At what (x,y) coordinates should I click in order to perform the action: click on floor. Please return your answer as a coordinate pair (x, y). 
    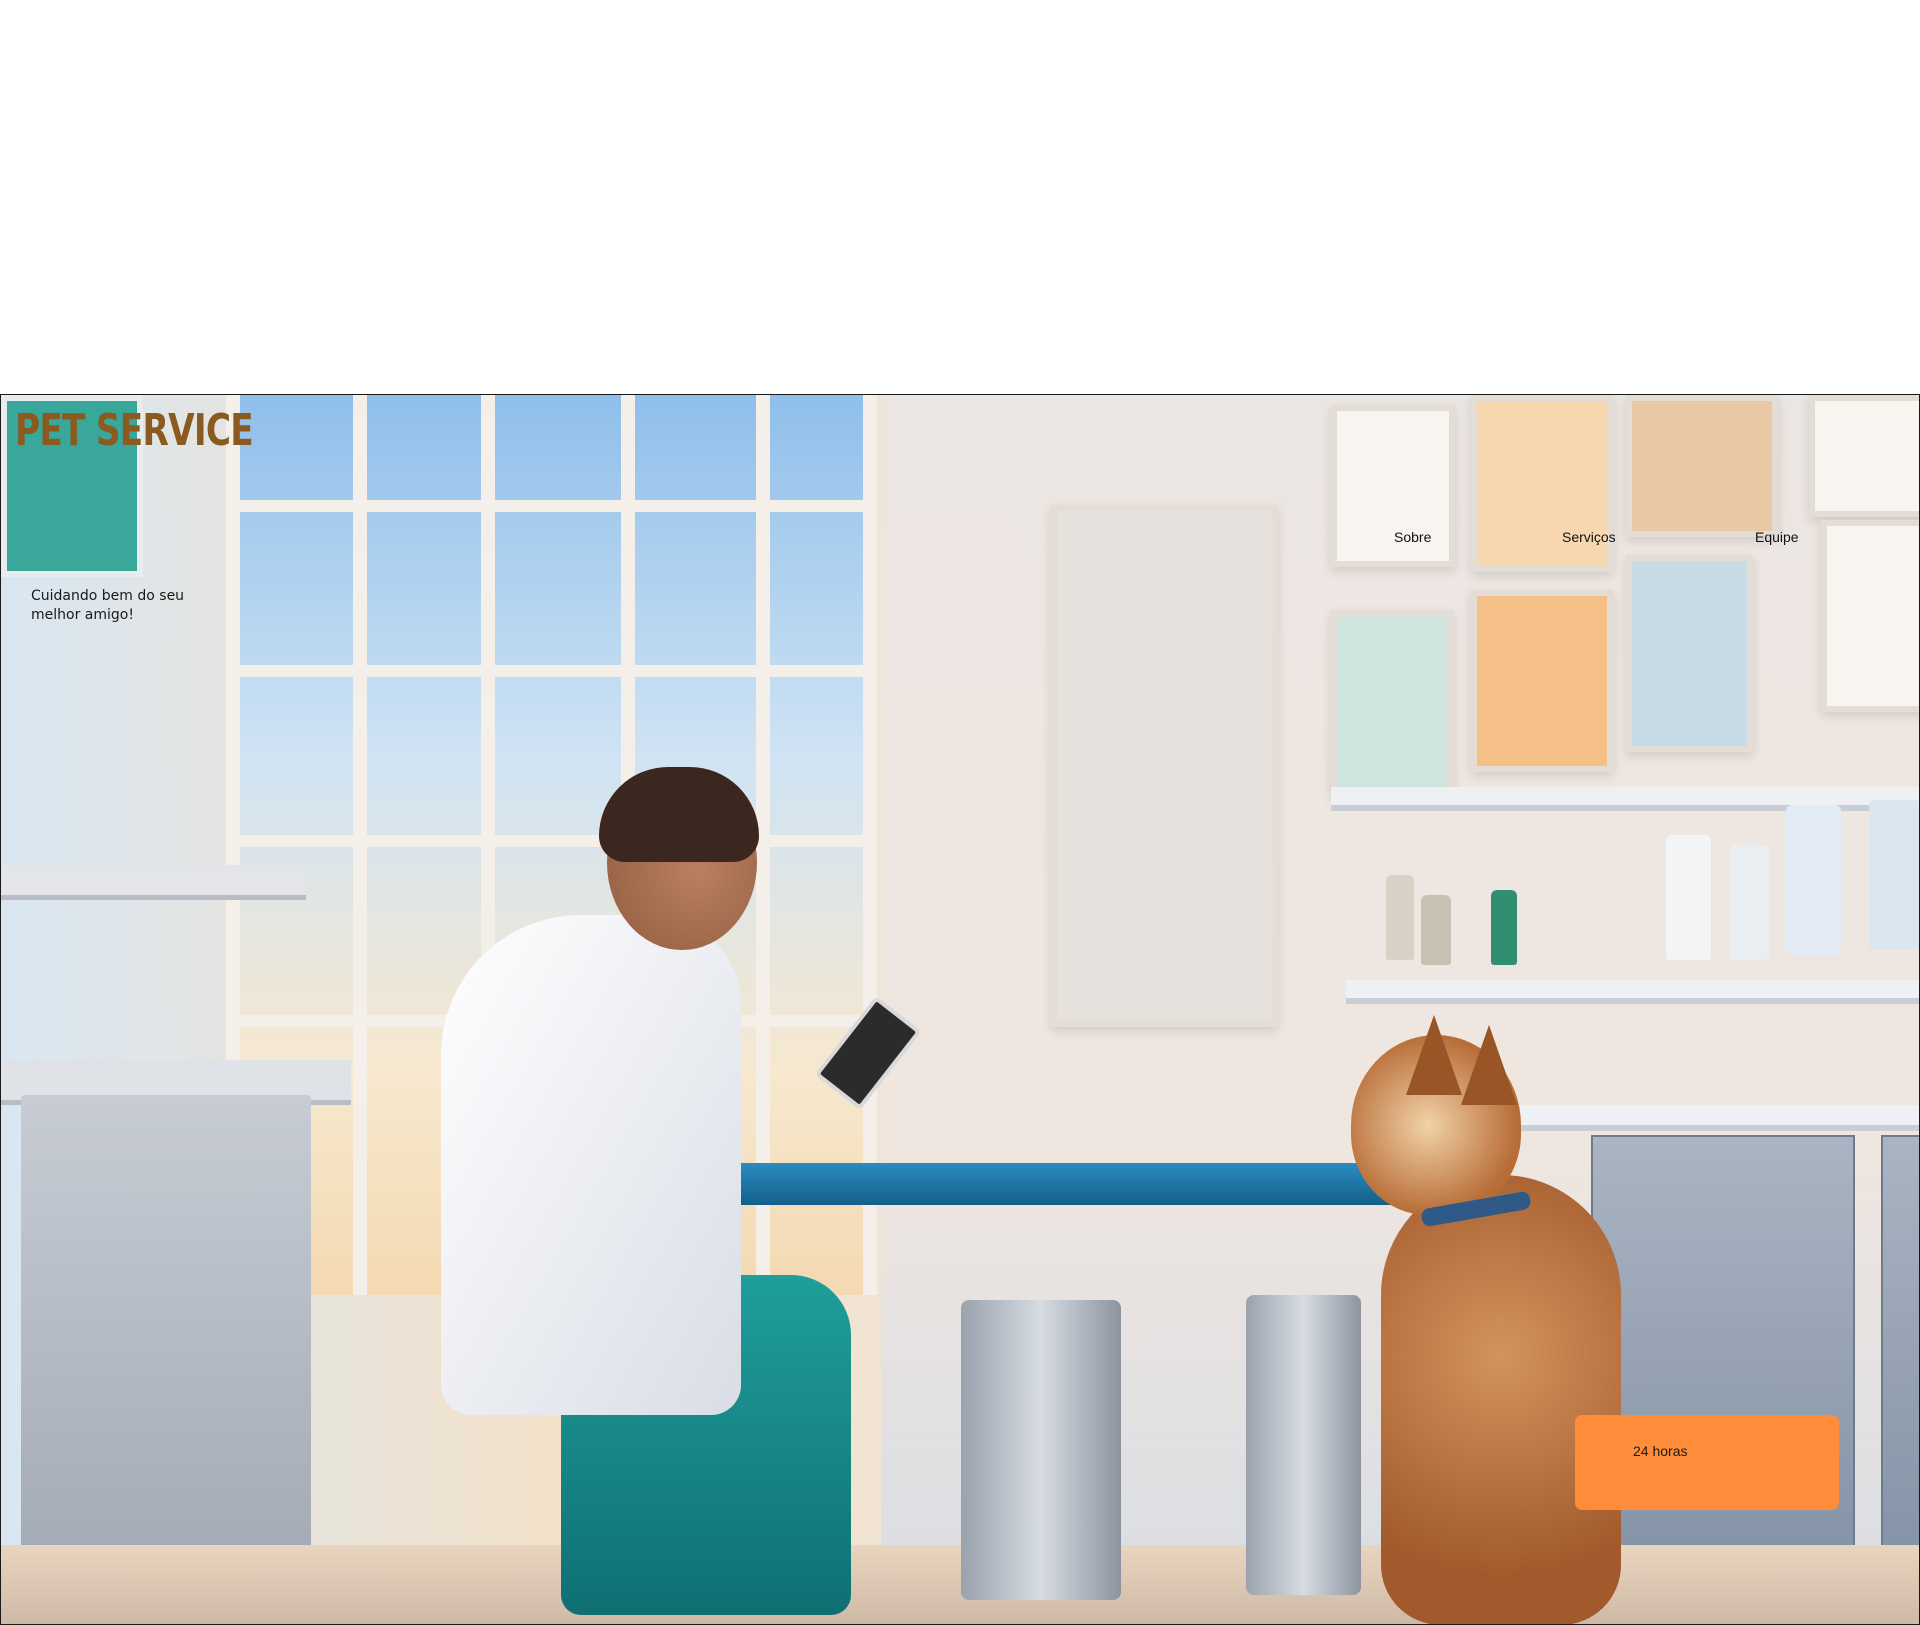
    Looking at the image, I should click on (960, 1584).